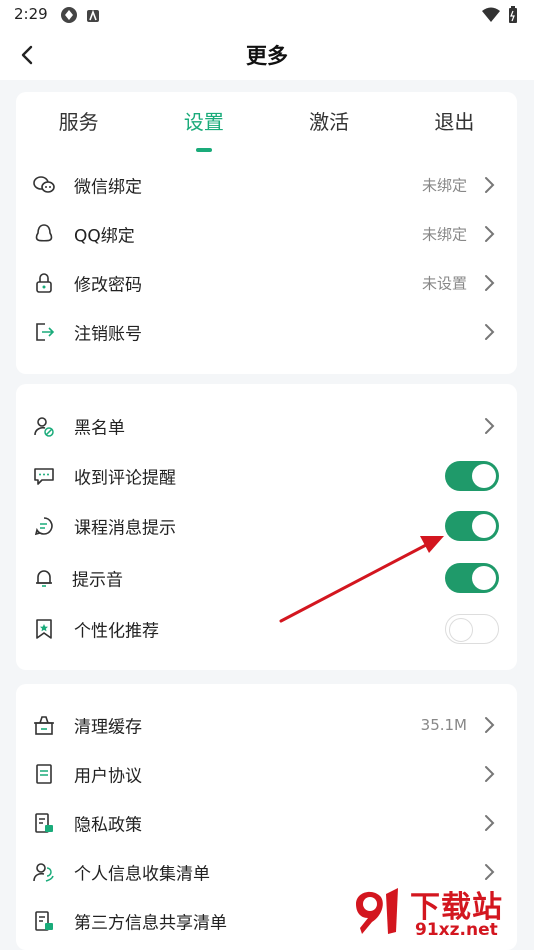  I want to click on row-notification-sound: 提示音, so click(266, 577).